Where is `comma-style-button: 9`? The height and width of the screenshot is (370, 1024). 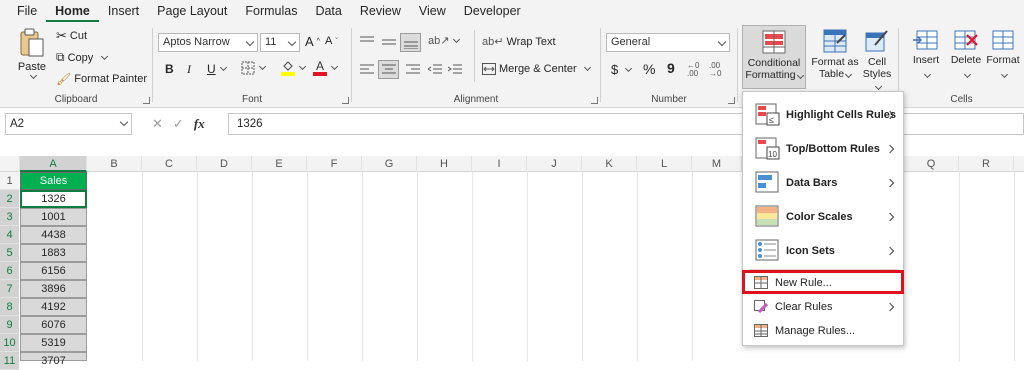 comma-style-button: 9 is located at coordinates (671, 68).